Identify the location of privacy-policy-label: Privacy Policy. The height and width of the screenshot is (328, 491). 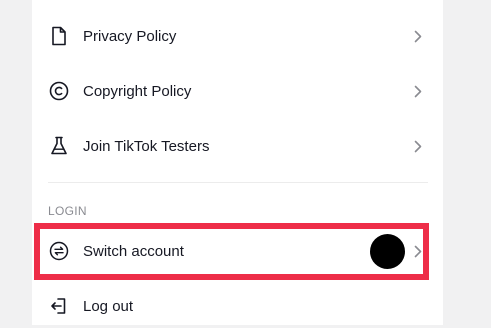
(130, 36).